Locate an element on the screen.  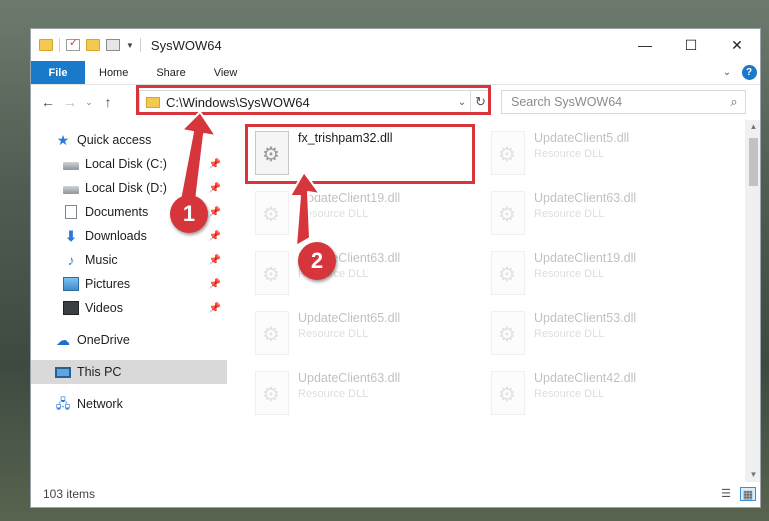
annotation-arrows is located at coordinates (250, 179).